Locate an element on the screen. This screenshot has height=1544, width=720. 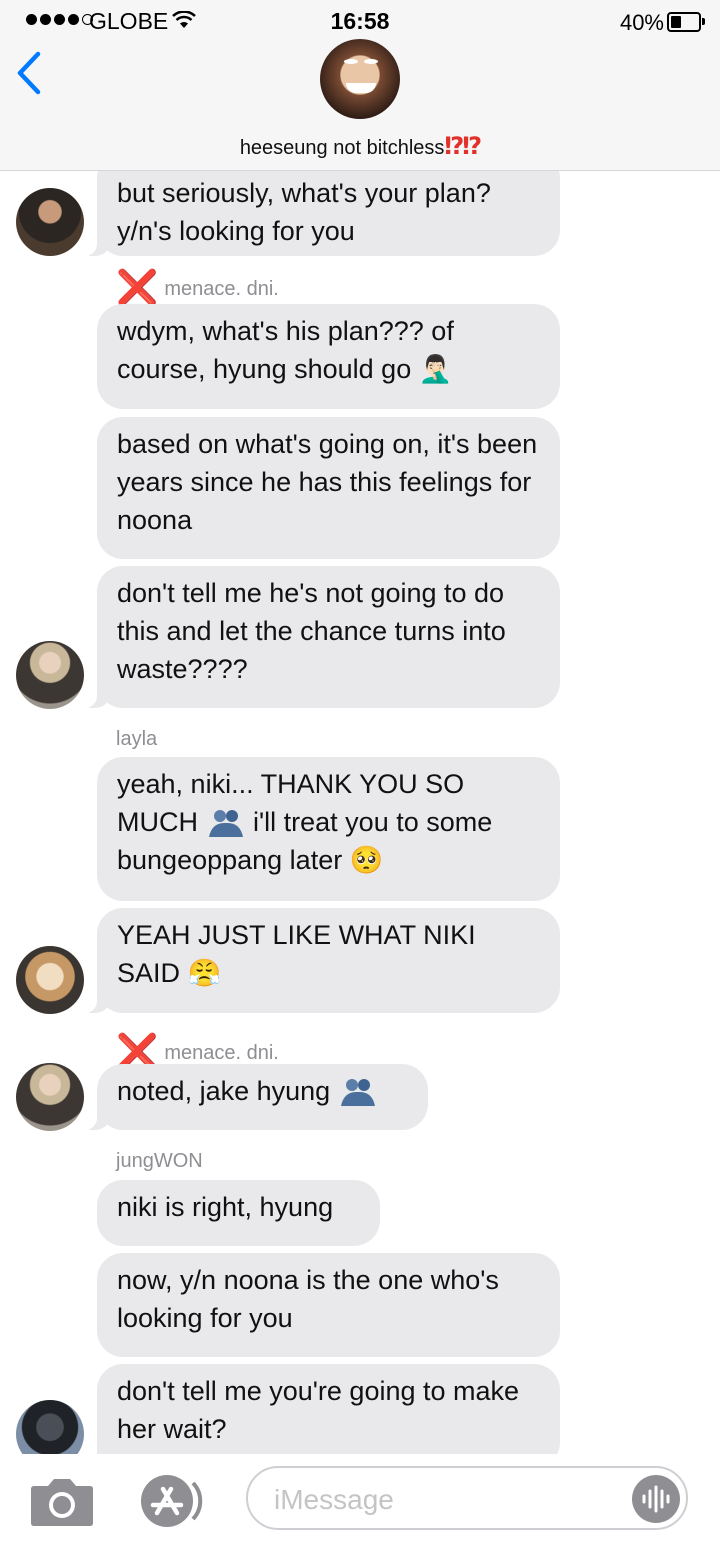
clock: 16:58 is located at coordinates (360, 21).